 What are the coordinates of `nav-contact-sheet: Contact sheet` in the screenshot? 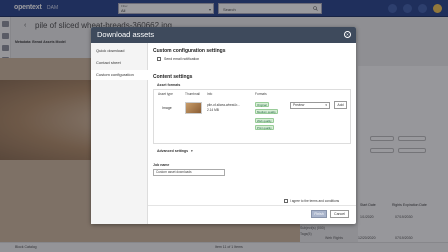 It's located at (119, 63).